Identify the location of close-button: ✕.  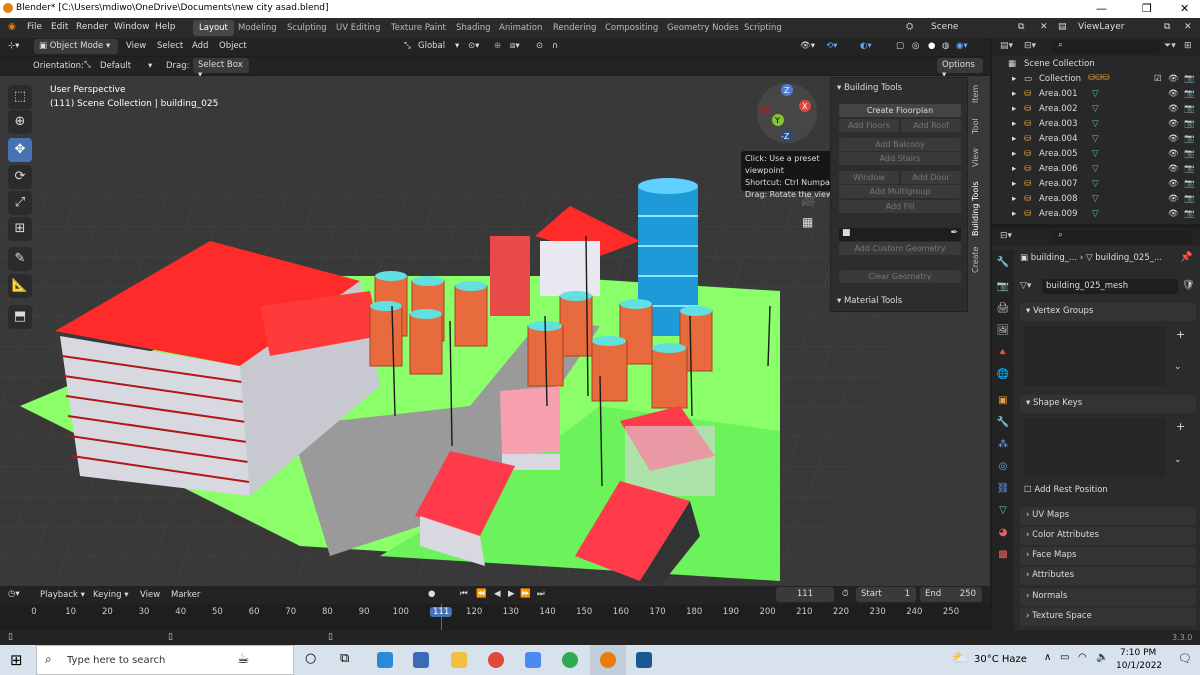
(1184, 8).